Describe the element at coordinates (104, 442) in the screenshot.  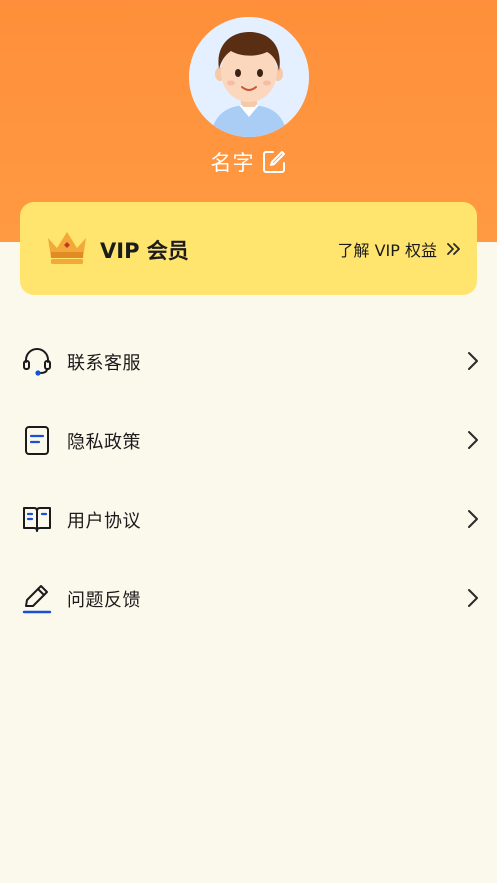
I see `menu-label: 隐私政策` at that location.